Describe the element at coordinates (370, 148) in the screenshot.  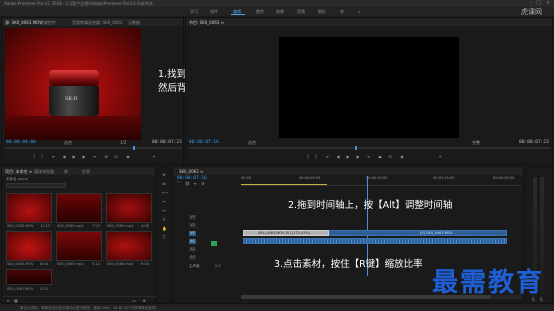
I see `program-scrub-bar` at that location.